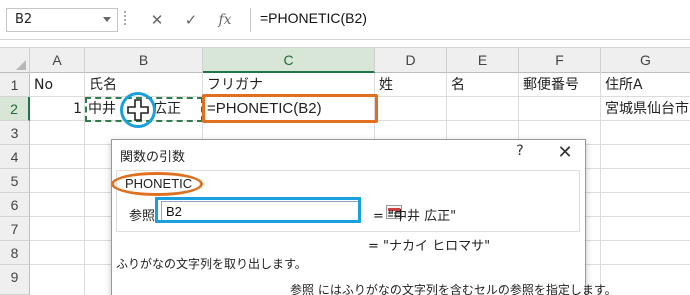 This screenshot has width=690, height=295. I want to click on row-header-1: 1, so click(15, 85).